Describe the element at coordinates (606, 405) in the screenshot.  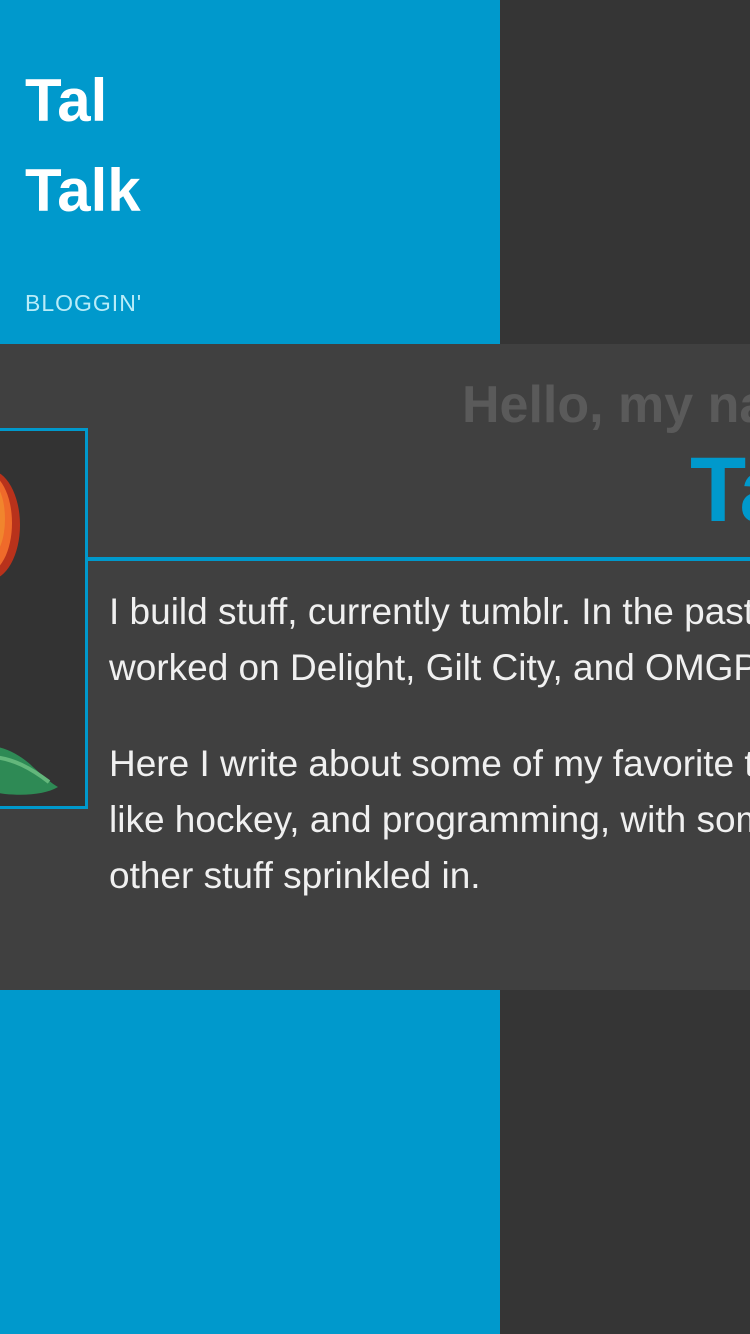
I see `greeting-heading: Hello, my name is` at that location.